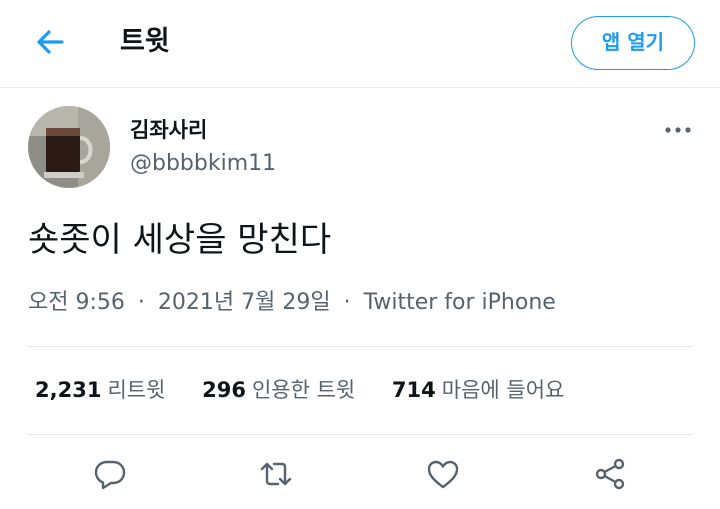 The image size is (720, 509). Describe the element at coordinates (503, 390) in the screenshot. I see `likes-label: 마음에 들어요` at that location.